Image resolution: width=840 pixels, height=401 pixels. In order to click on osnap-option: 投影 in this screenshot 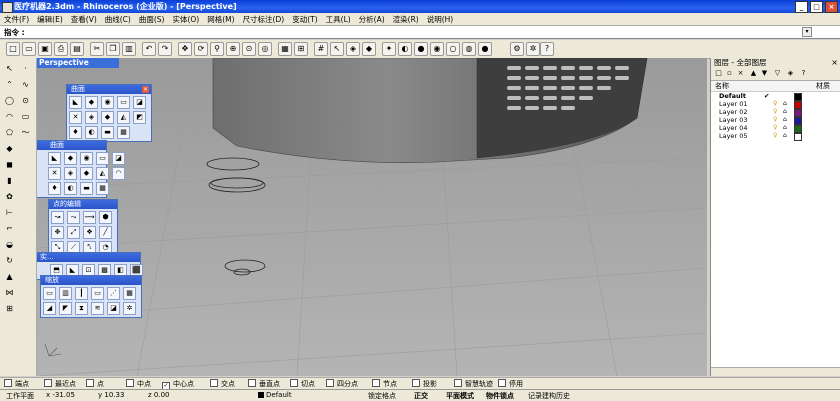, I will do `click(424, 384)`.